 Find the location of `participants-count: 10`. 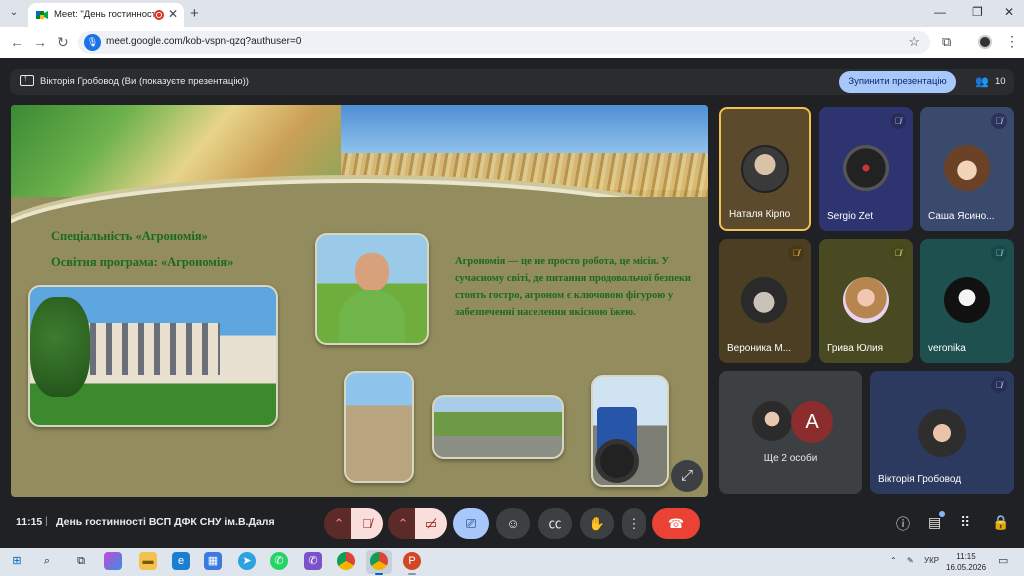

participants-count: 10 is located at coordinates (1000, 81).